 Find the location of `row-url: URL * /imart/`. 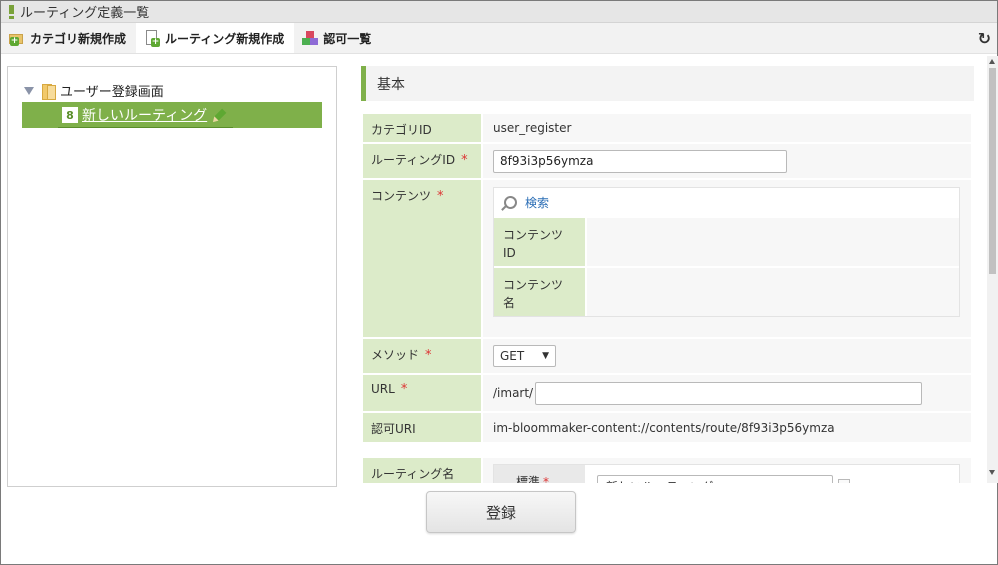

row-url: URL * /imart/ is located at coordinates (667, 393).